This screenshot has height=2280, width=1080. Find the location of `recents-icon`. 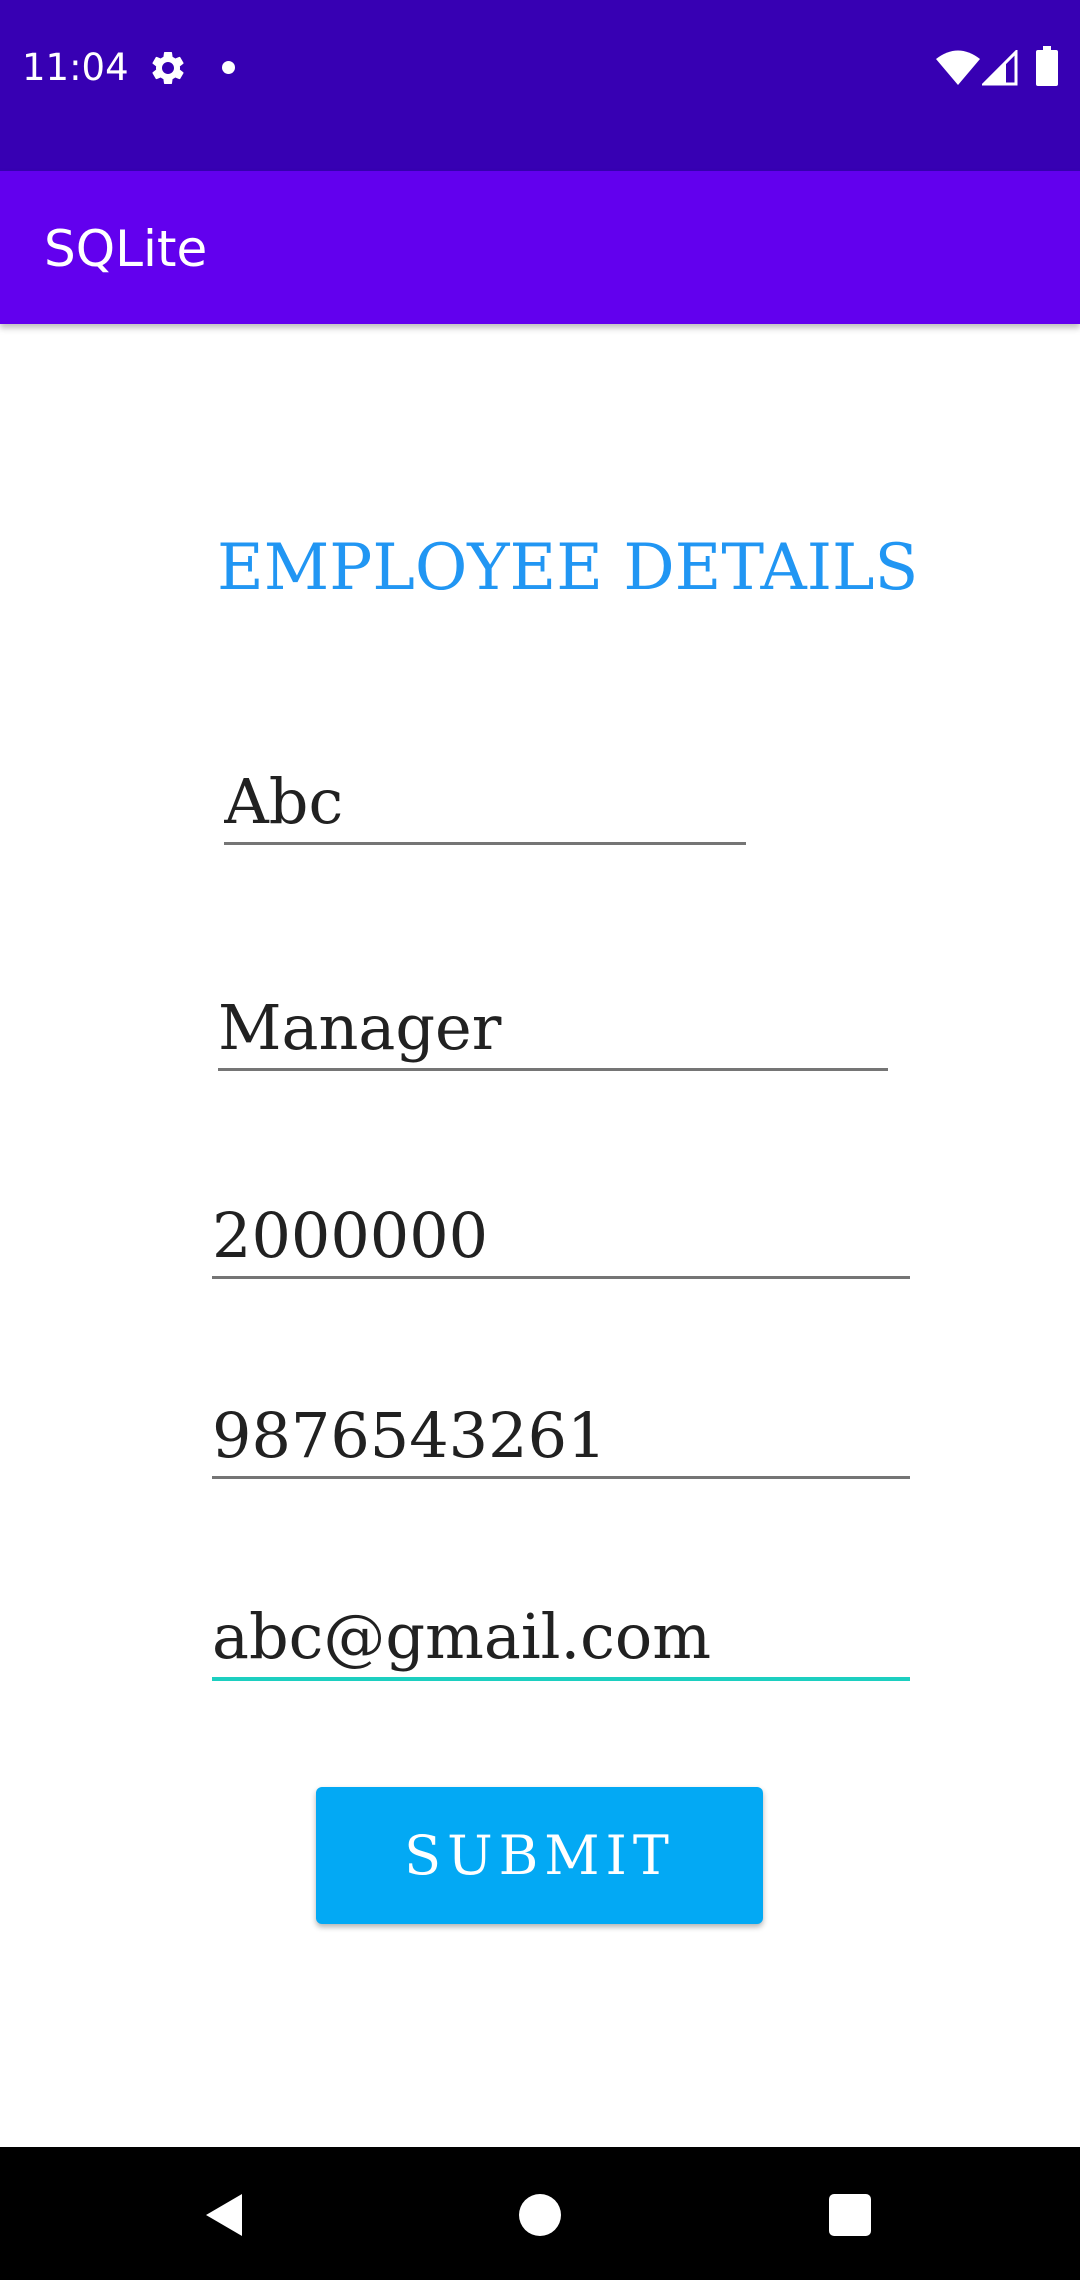

recents-icon is located at coordinates (850, 2215).